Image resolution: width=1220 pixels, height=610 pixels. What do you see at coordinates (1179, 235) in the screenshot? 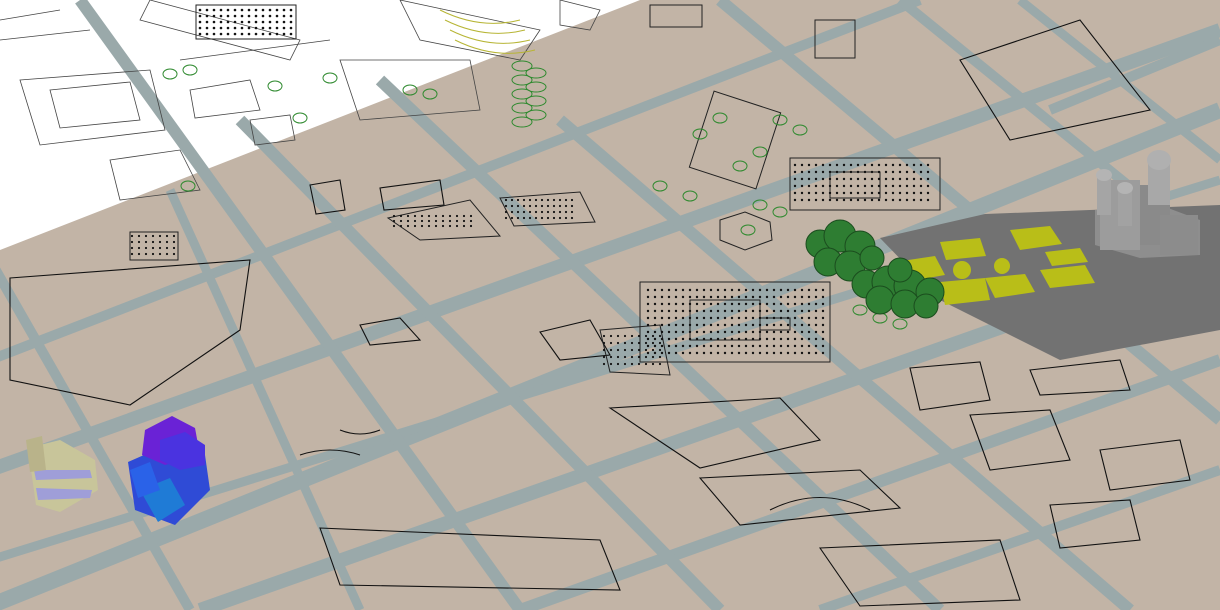
I see `tower-wing` at bounding box center [1179, 235].